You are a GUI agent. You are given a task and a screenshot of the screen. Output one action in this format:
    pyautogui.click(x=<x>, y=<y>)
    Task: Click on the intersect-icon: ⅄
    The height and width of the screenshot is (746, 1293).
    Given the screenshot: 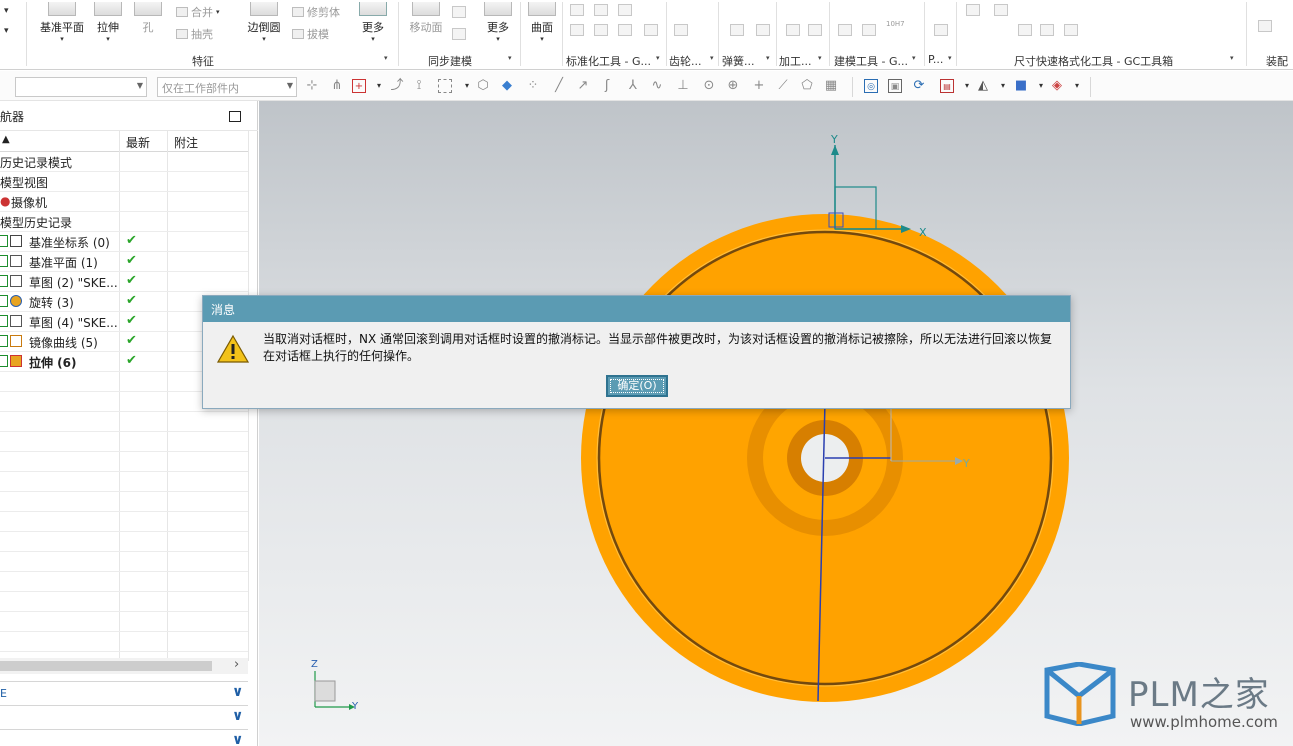 What is the action you would take?
    pyautogui.click(x=633, y=86)
    